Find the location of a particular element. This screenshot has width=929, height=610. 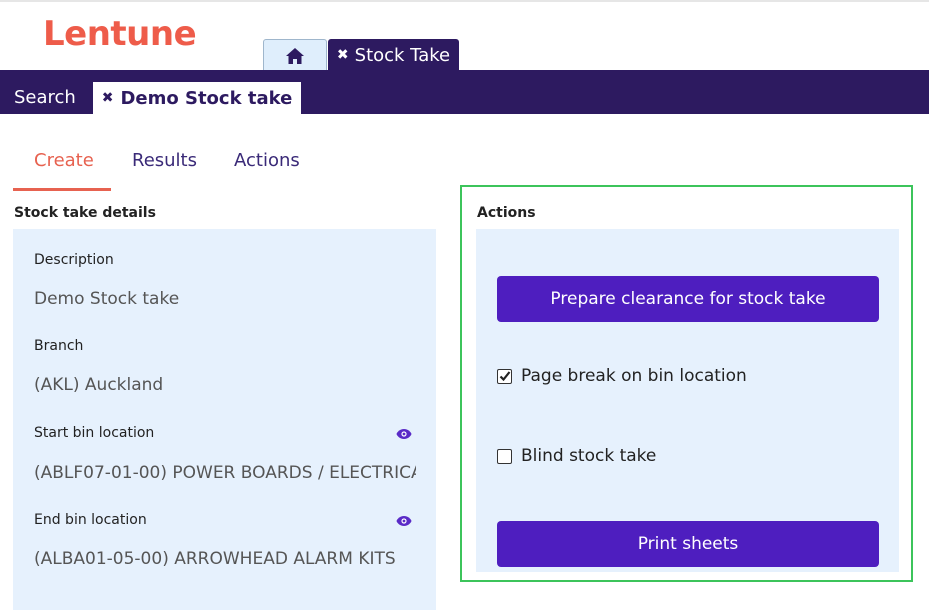

print-sheets-button: Print sheets is located at coordinates (688, 544).